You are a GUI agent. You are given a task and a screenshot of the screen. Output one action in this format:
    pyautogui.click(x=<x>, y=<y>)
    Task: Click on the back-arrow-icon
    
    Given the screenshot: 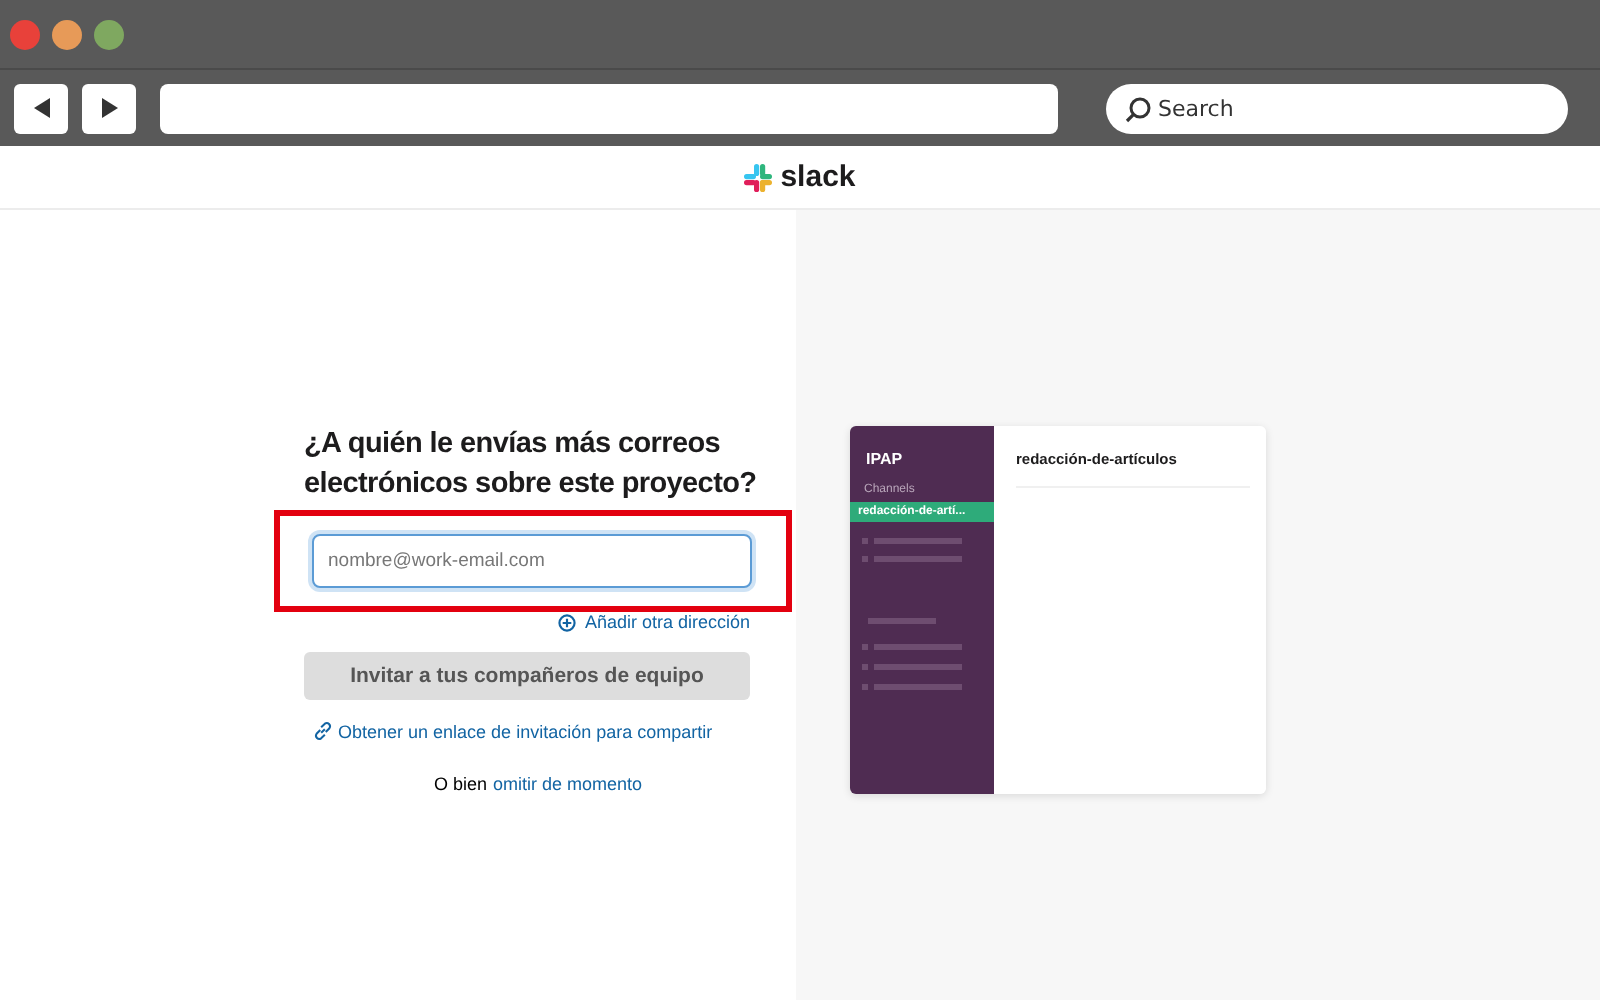 What is the action you would take?
    pyautogui.click(x=41, y=108)
    